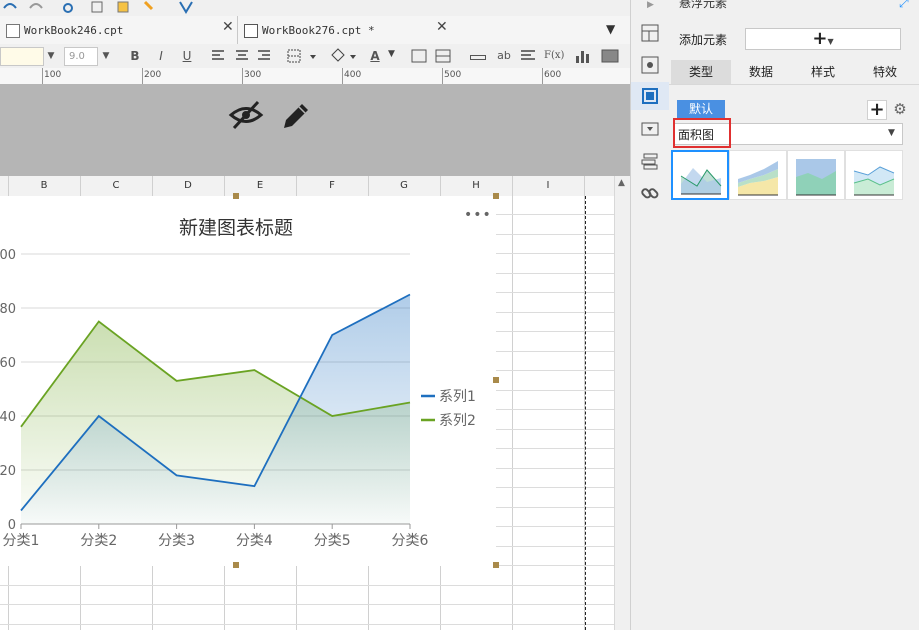  Describe the element at coordinates (44, 186) in the screenshot. I see `column-header: B` at that location.